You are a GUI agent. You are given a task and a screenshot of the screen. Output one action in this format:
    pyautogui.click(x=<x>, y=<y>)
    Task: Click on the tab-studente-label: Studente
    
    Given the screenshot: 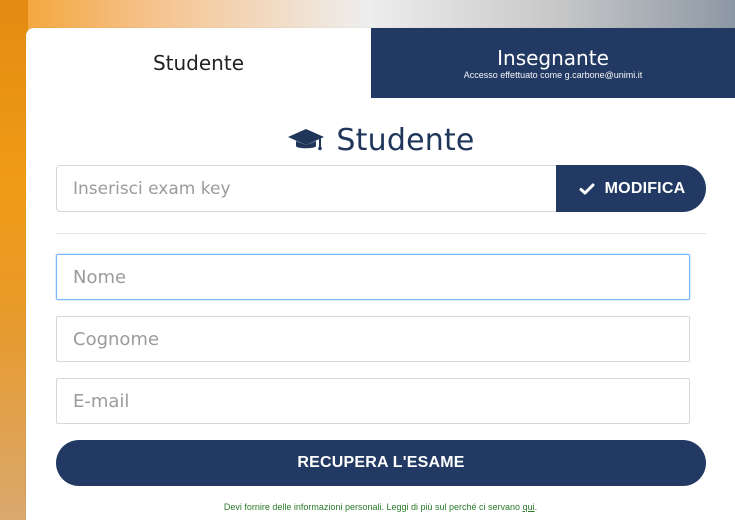 What is the action you would take?
    pyautogui.click(x=198, y=63)
    